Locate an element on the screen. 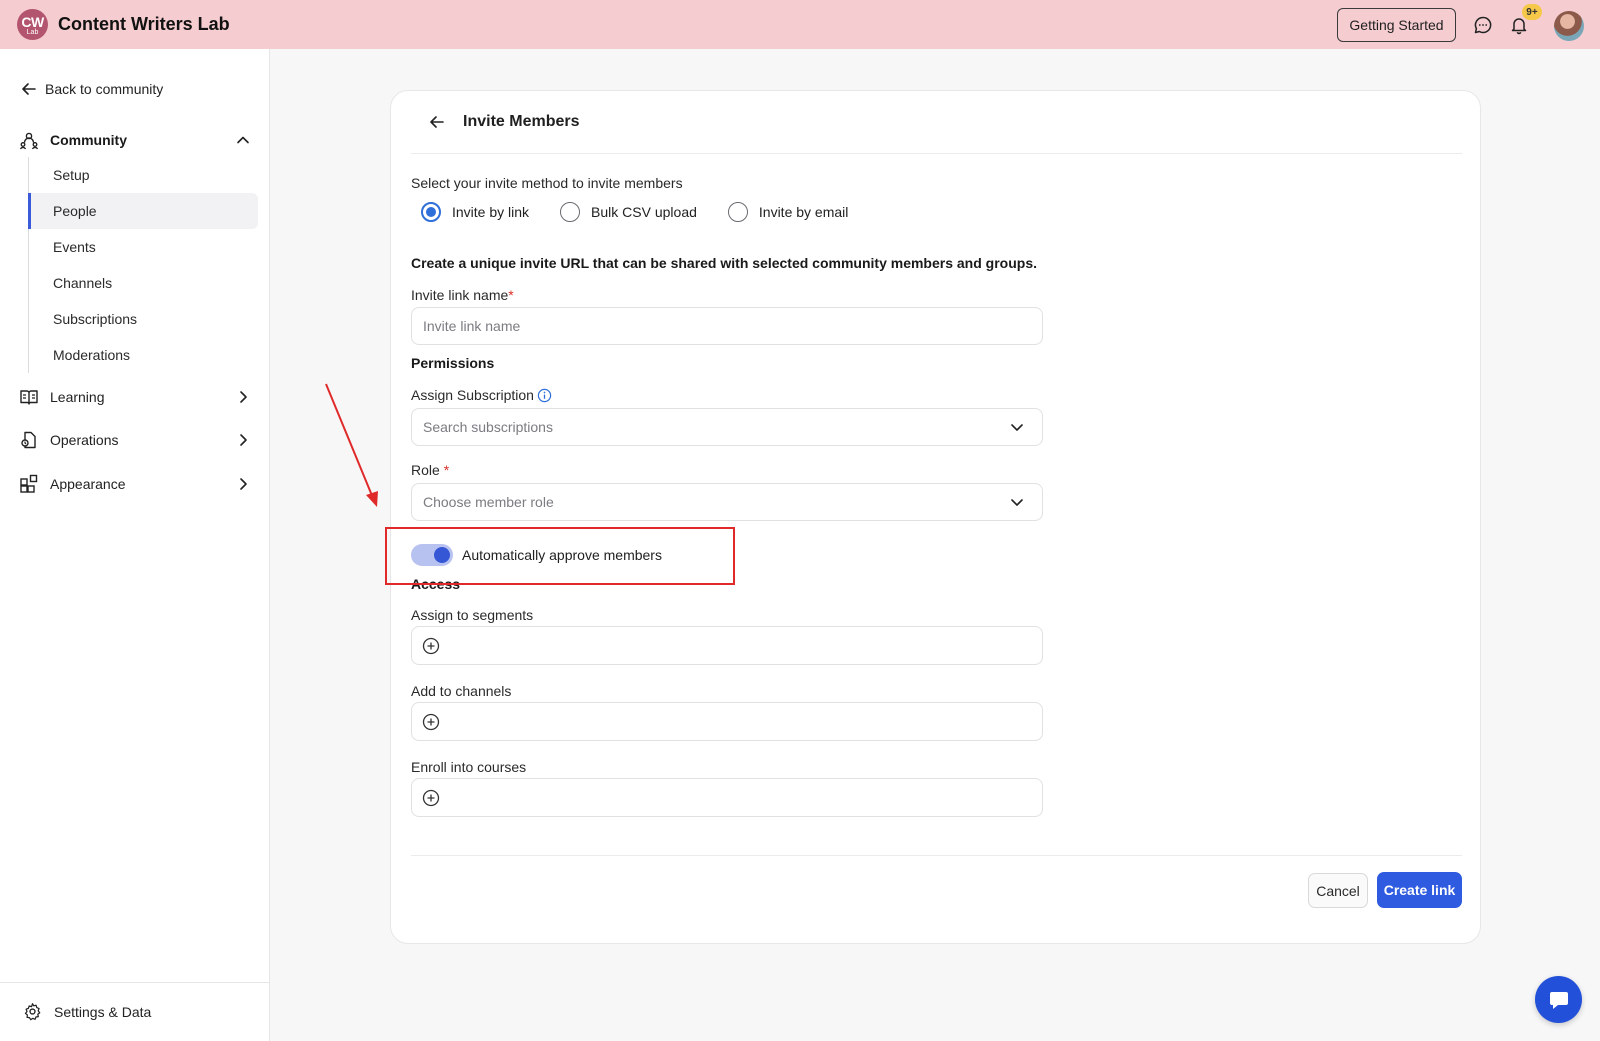 Image resolution: width=1600 pixels, height=1041 pixels. create-link-button: Create link is located at coordinates (1419, 890).